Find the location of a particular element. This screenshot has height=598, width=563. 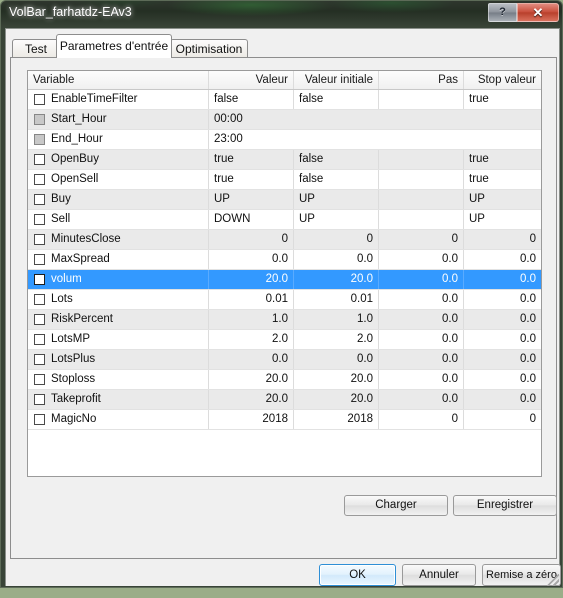

table-row: Start_Hour 00:00 is located at coordinates (284, 120).